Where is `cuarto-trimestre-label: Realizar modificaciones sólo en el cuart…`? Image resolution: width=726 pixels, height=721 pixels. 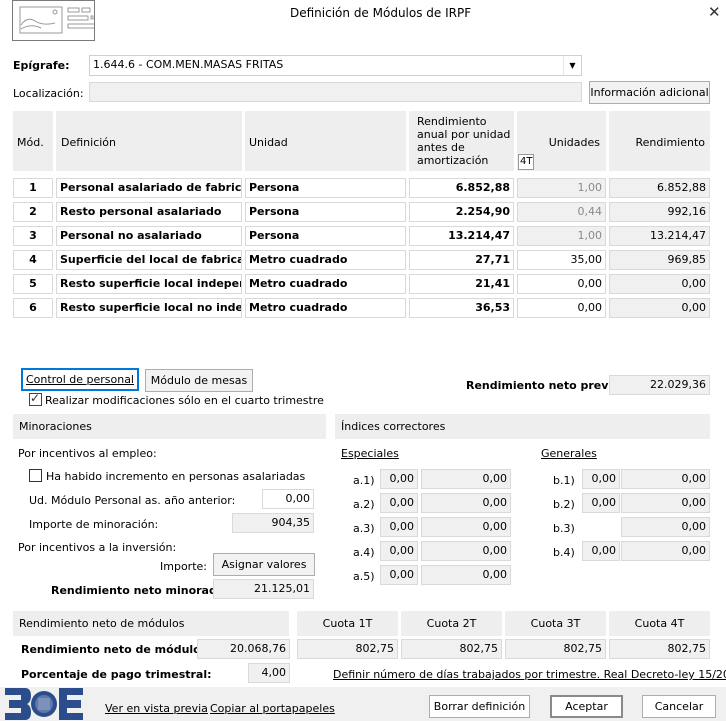
cuarto-trimestre-label: Realizar modificaciones sólo en el cuart… is located at coordinates (184, 400).